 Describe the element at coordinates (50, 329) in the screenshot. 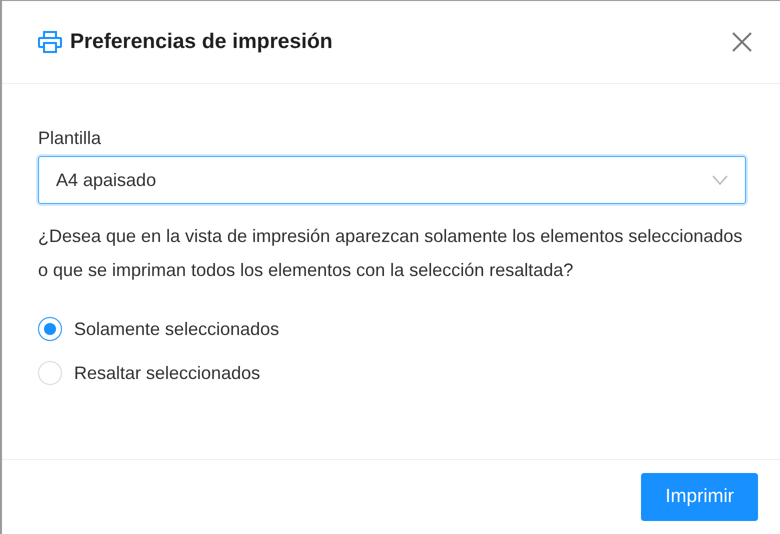

I see `radio-button` at that location.